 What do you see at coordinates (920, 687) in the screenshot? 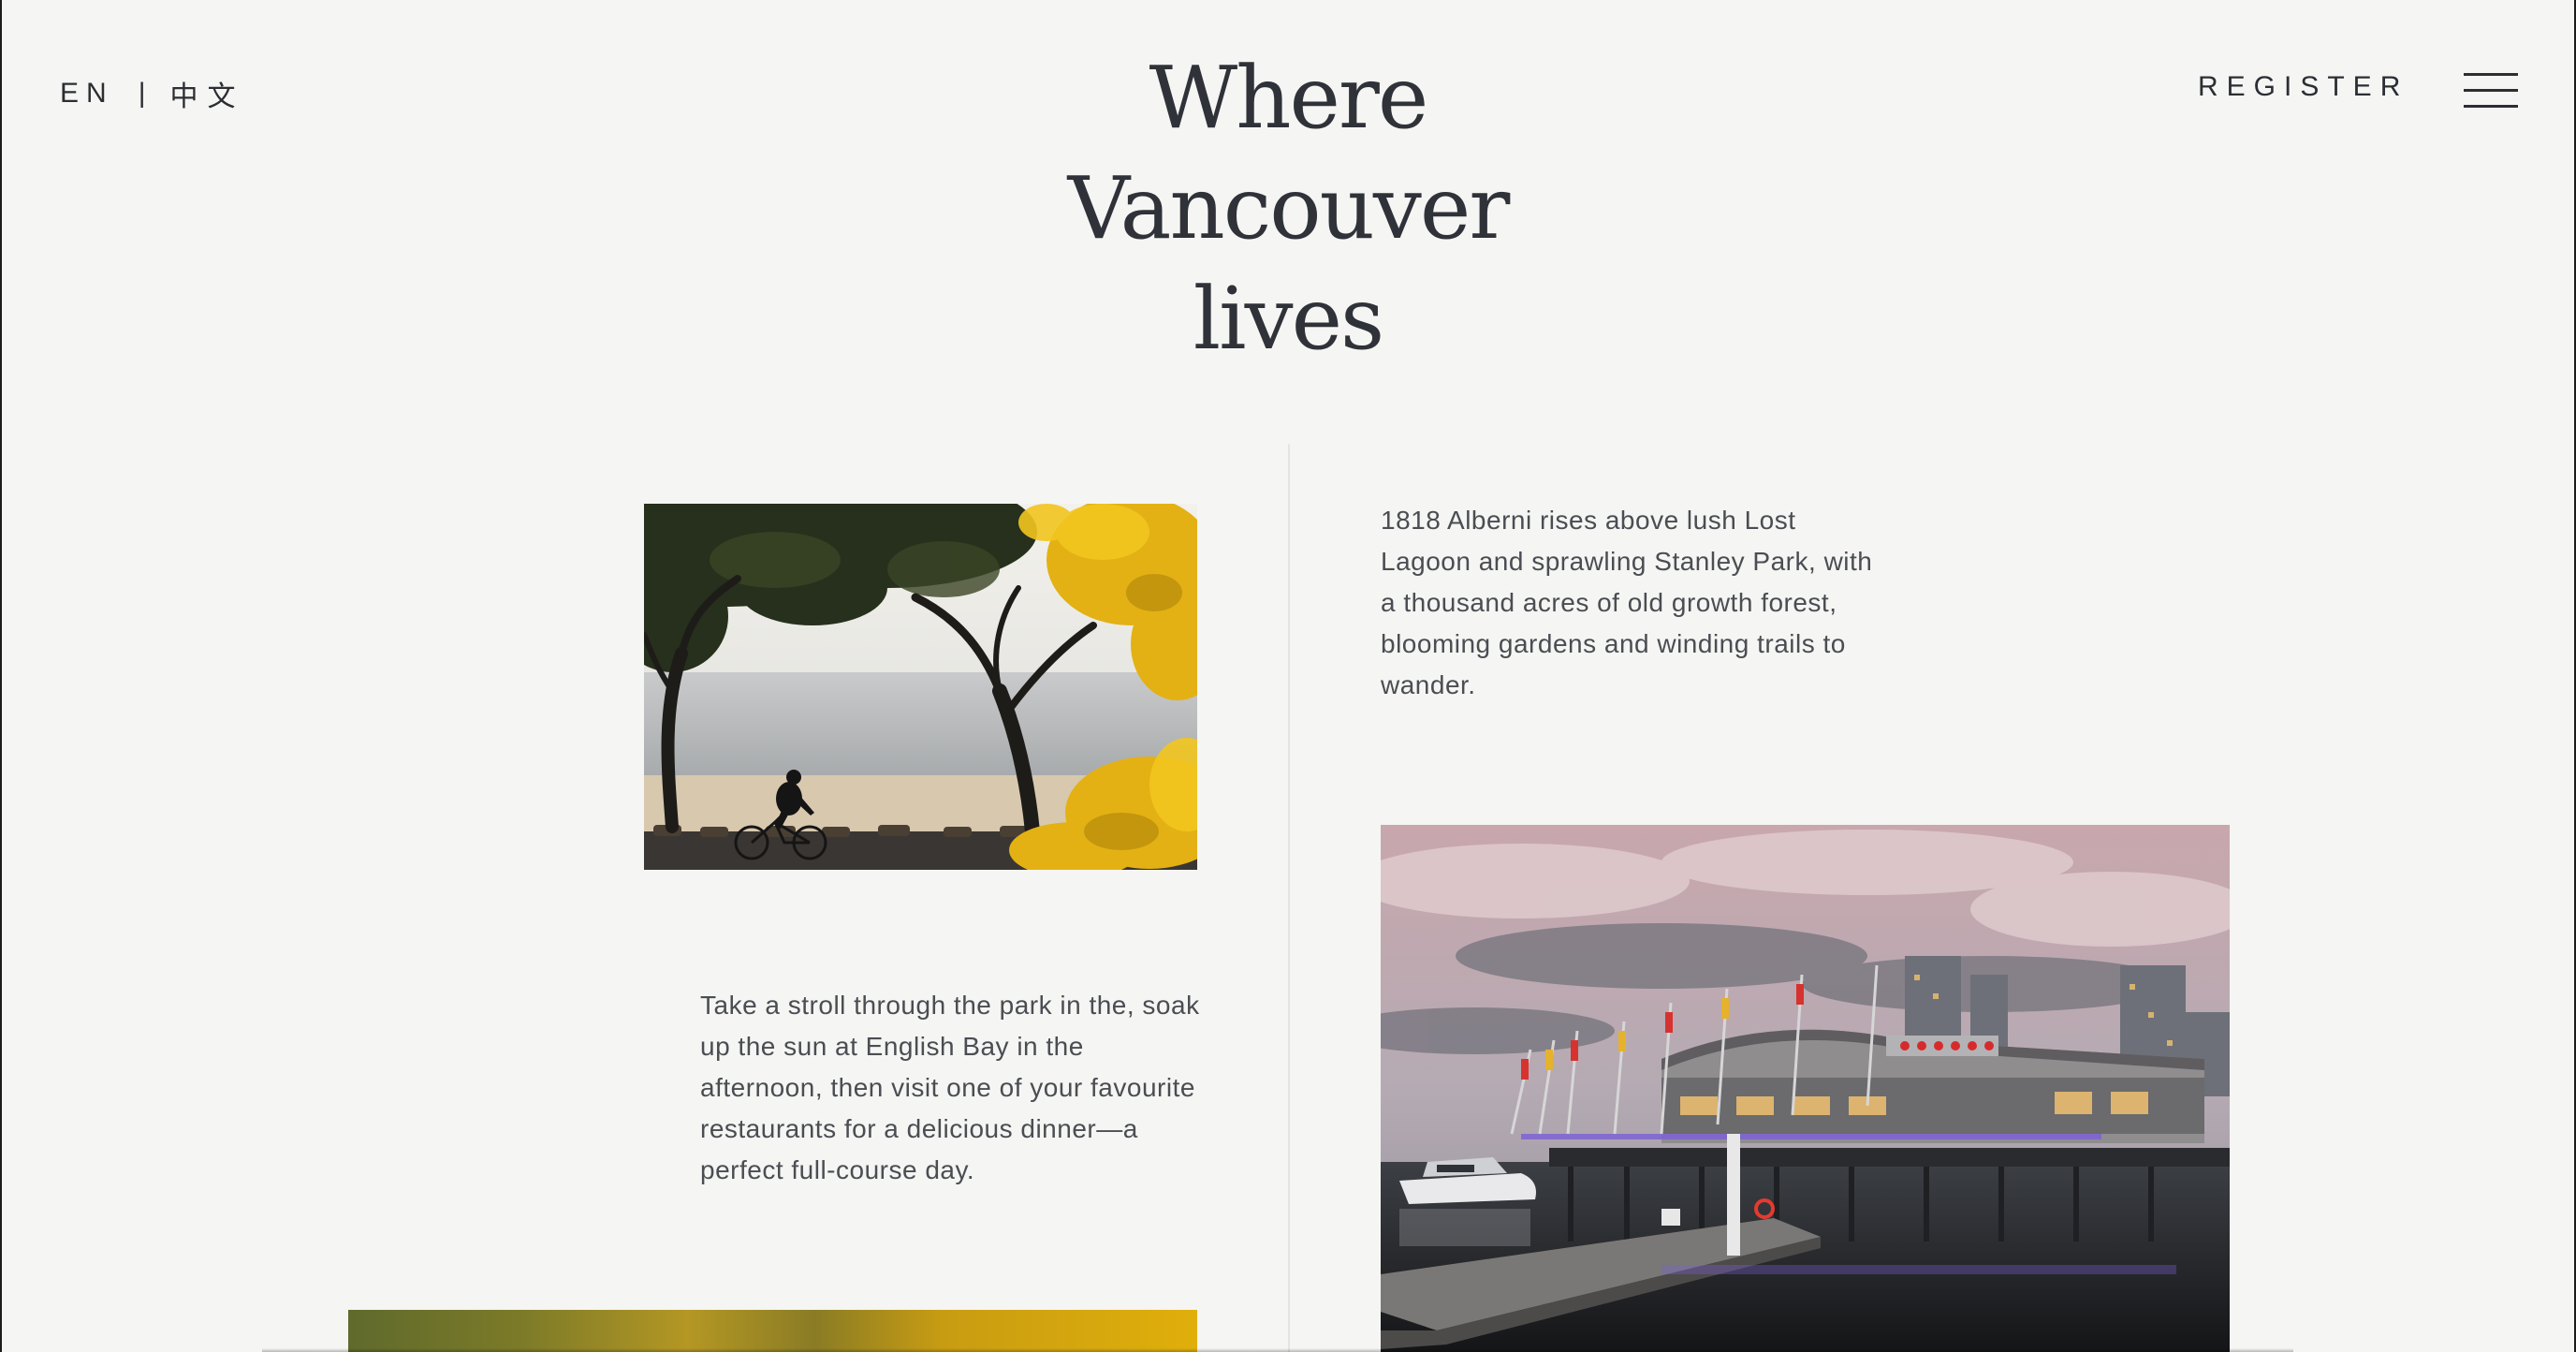
I see `cyclist-park-photo` at bounding box center [920, 687].